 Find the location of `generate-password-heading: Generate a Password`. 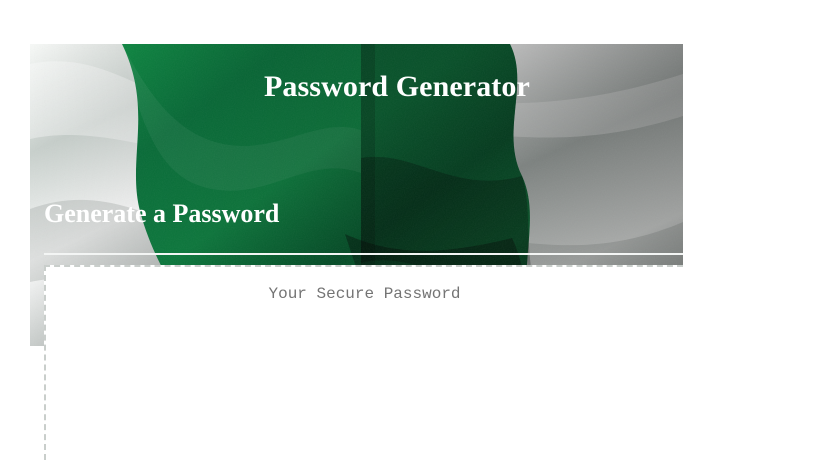

generate-password-heading: Generate a Password is located at coordinates (162, 213).